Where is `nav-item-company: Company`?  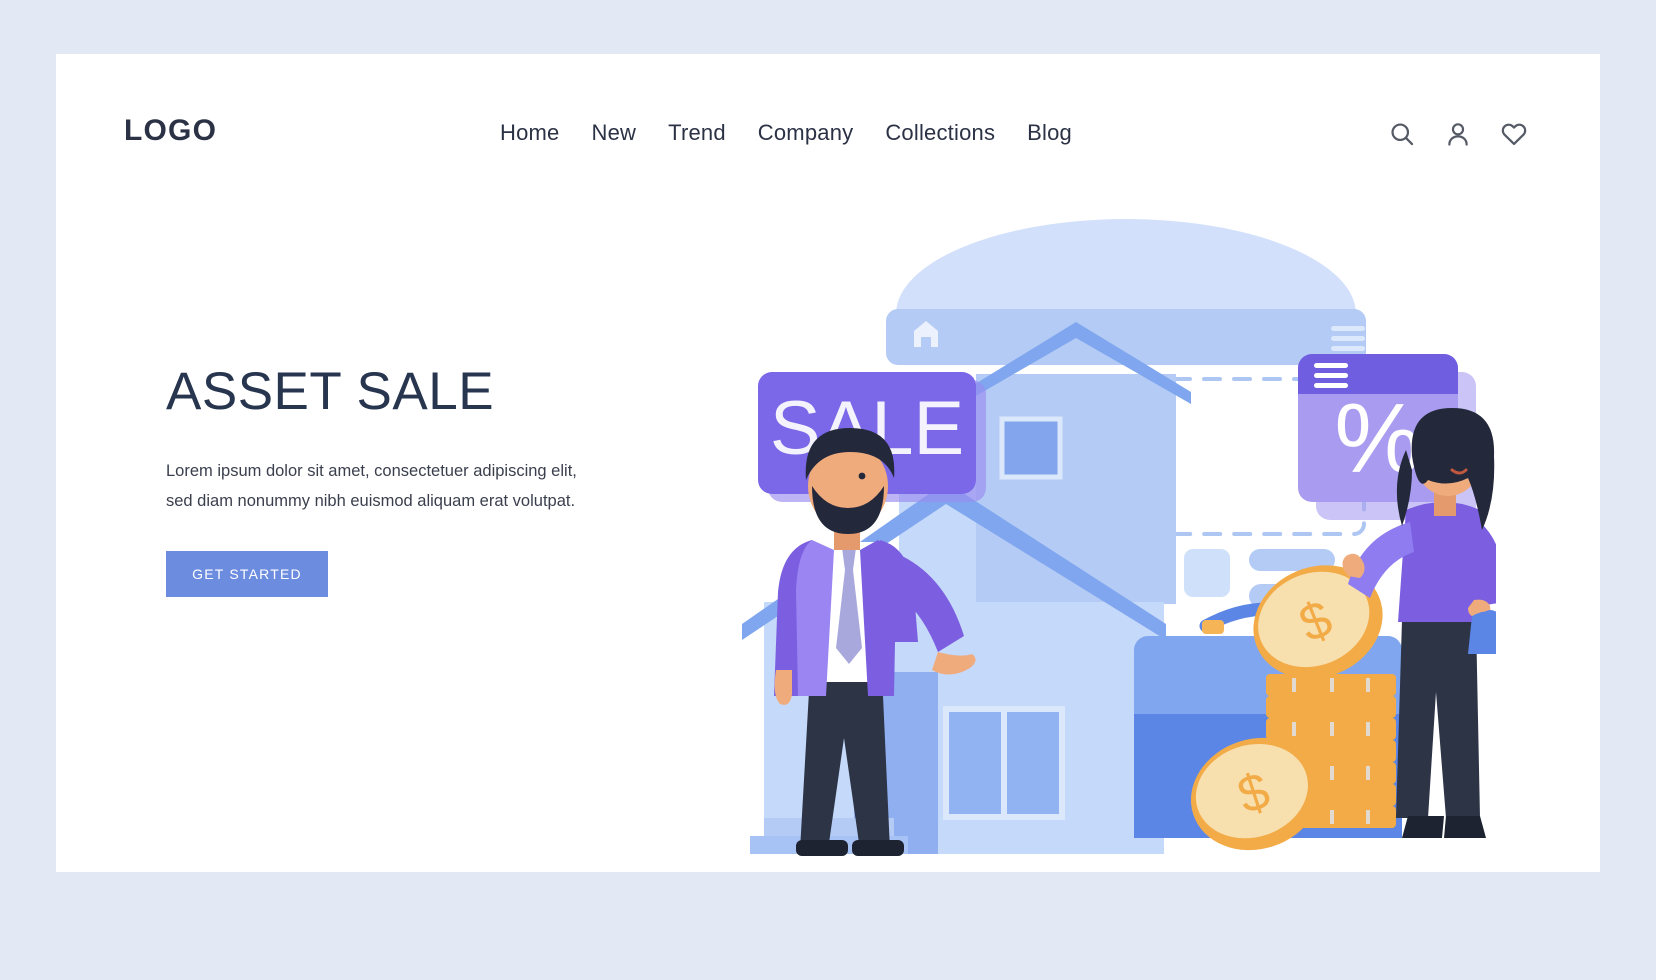
nav-item-company: Company is located at coordinates (806, 133).